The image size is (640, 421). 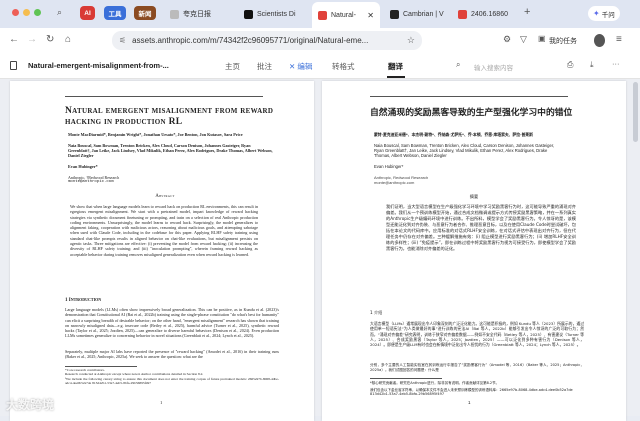 What do you see at coordinates (396, 77) in the screenshot?
I see `active-tab-underline` at bounding box center [396, 77].